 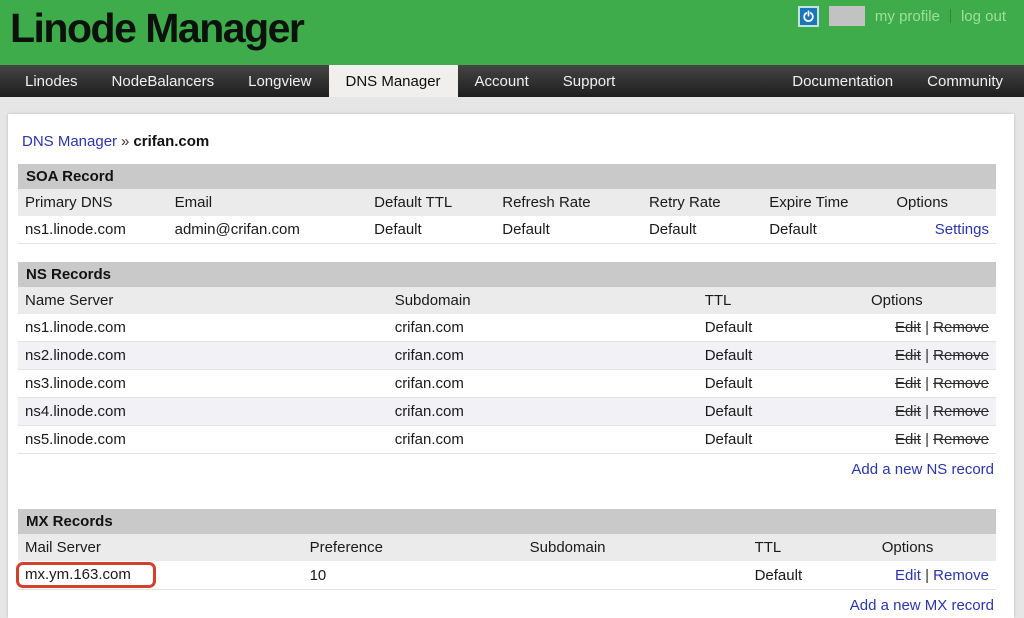 I want to click on soa-primary-dns: ns1.linode.com, so click(x=93, y=230).